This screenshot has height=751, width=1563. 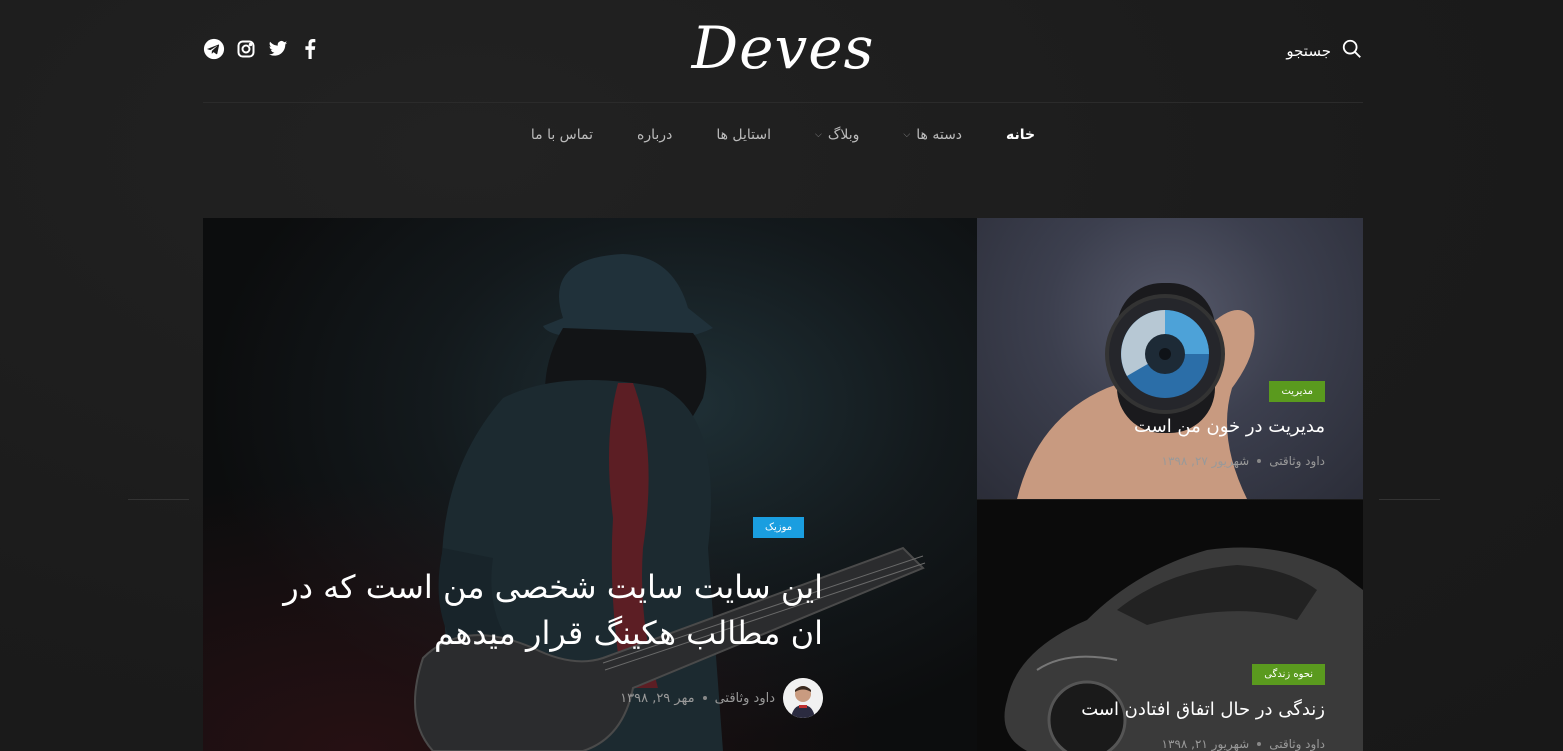 What do you see at coordinates (803, 698) in the screenshot?
I see `avatar` at bounding box center [803, 698].